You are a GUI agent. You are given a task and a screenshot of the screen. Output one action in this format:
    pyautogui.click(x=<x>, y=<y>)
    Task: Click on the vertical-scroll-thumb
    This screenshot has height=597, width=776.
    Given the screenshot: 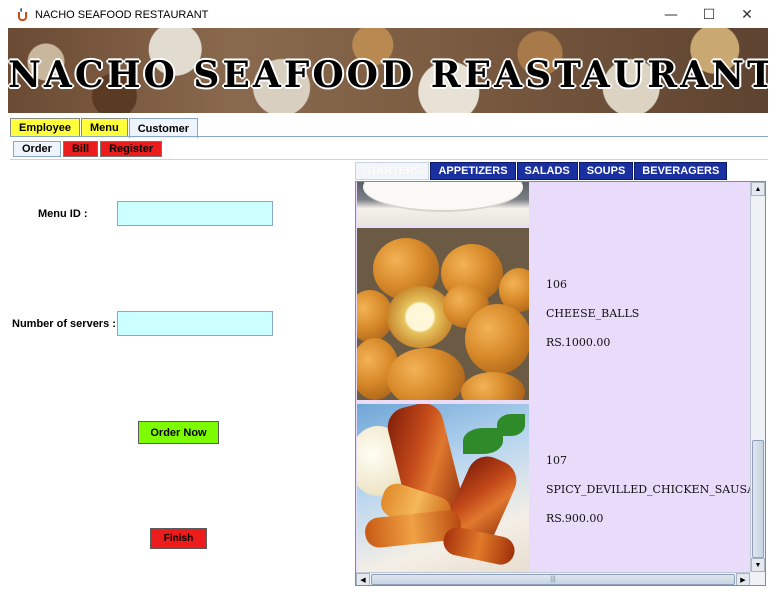 What is the action you would take?
    pyautogui.click(x=758, y=499)
    